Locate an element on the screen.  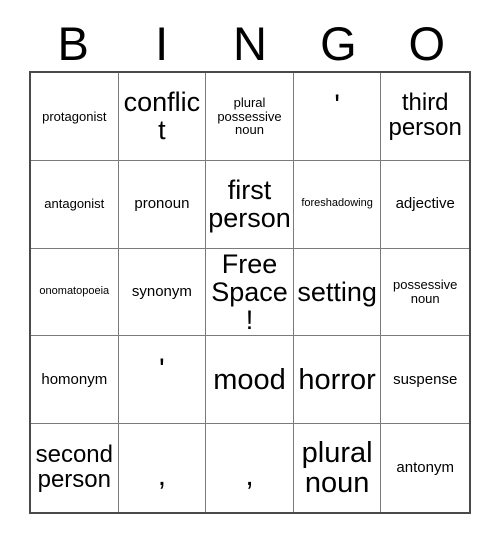
bingo-cell-label: pronoun is located at coordinates (162, 204).